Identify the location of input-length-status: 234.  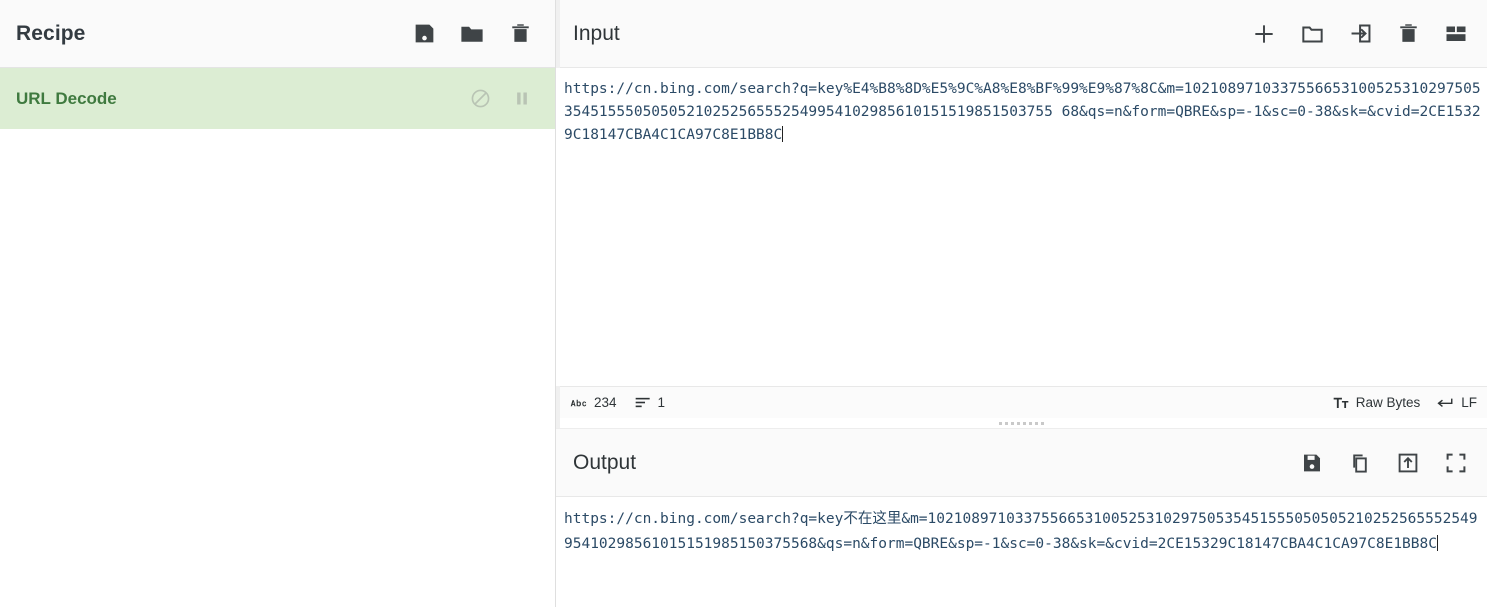
(593, 402).